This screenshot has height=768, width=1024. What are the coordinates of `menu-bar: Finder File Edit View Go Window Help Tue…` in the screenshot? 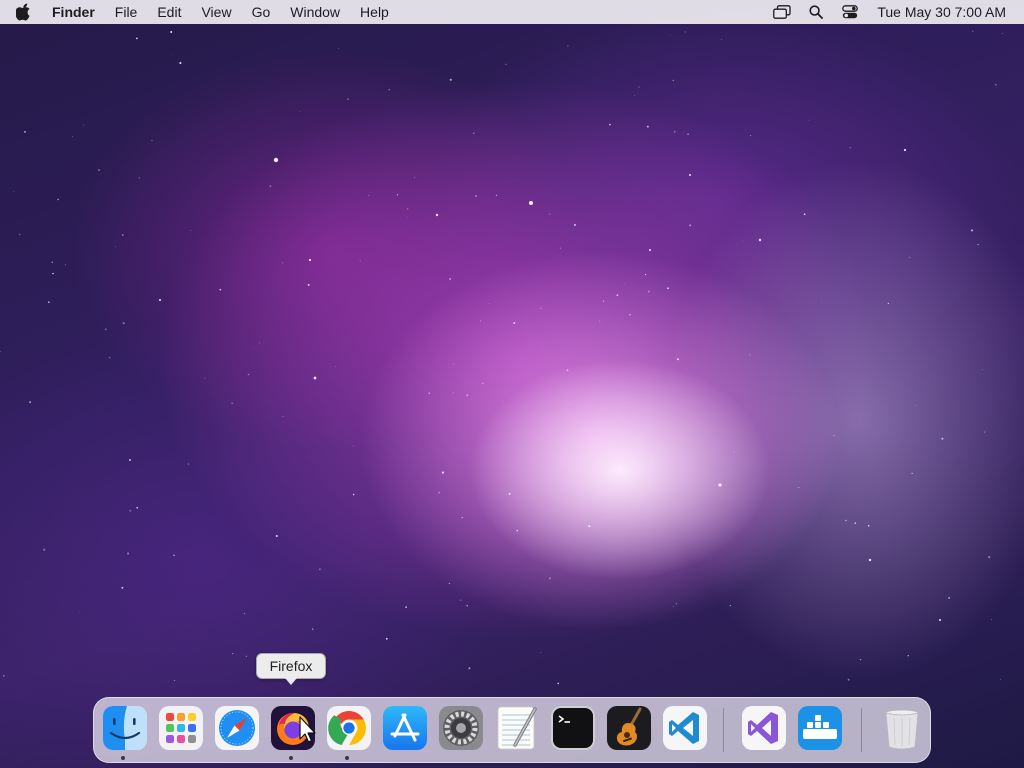 It's located at (512, 12).